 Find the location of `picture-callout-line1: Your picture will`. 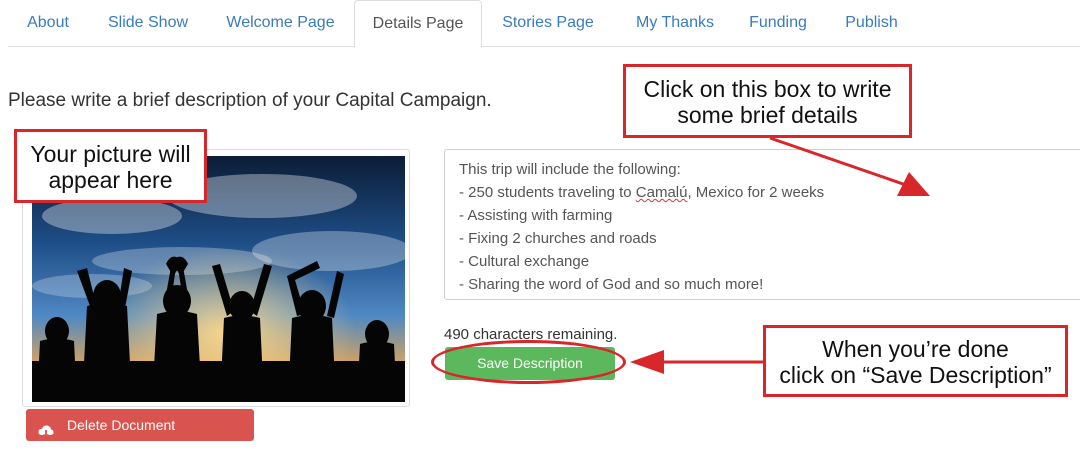

picture-callout-line1: Your picture will is located at coordinates (110, 154).